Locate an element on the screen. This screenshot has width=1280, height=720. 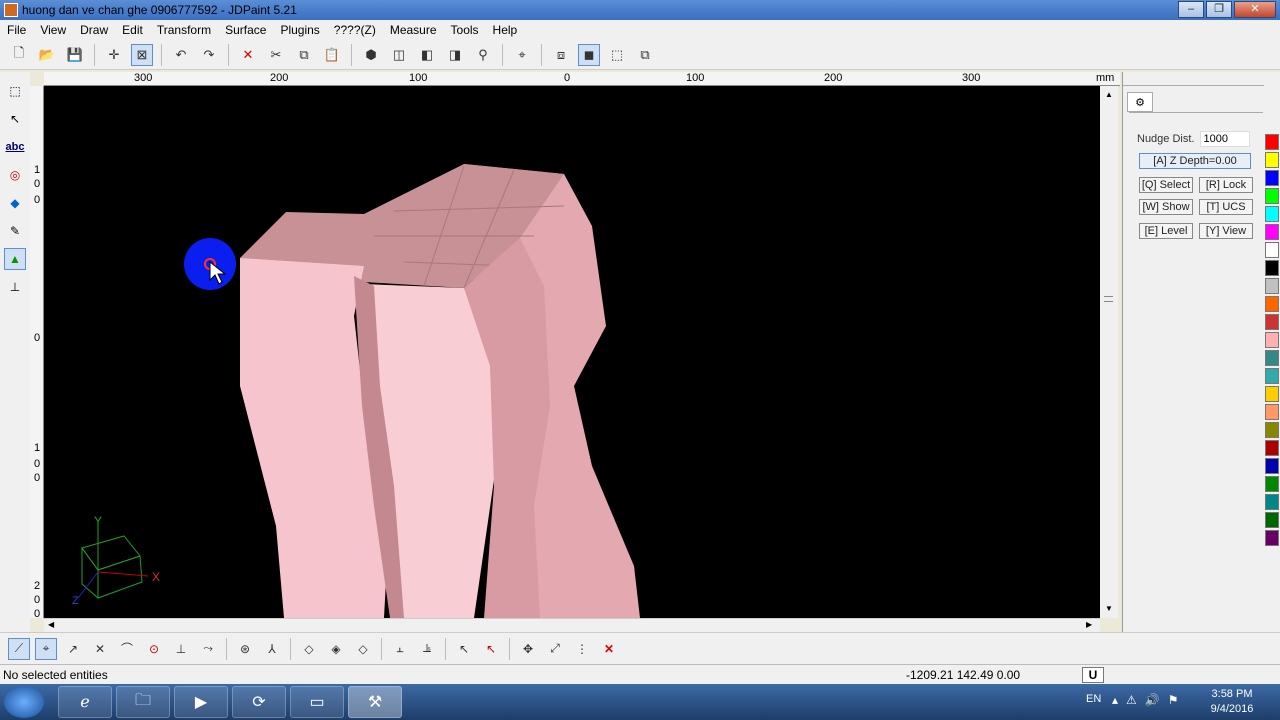
axis-snap-icon: ⅄ is located at coordinates (272, 649).